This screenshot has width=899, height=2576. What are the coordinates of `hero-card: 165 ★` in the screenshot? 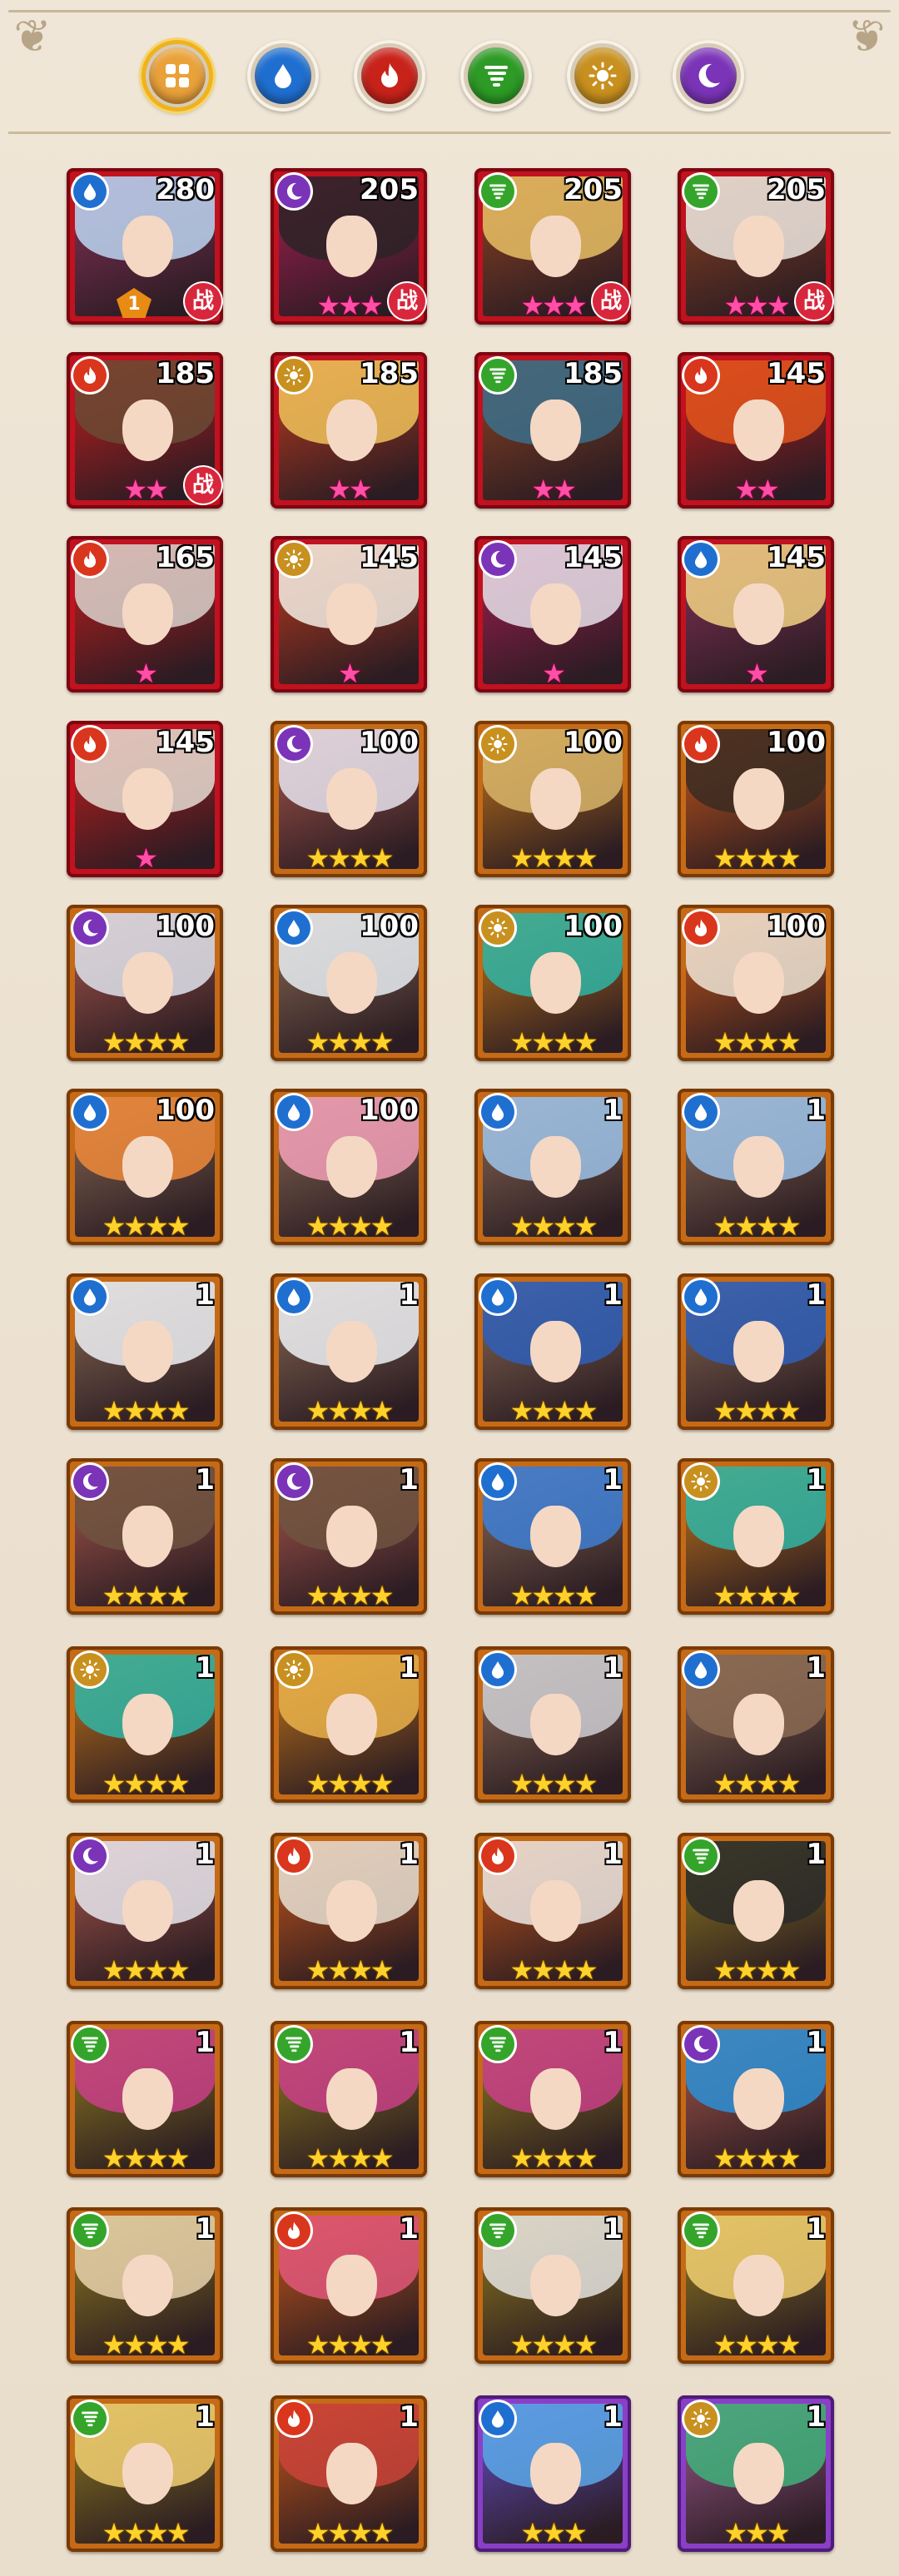 It's located at (145, 614).